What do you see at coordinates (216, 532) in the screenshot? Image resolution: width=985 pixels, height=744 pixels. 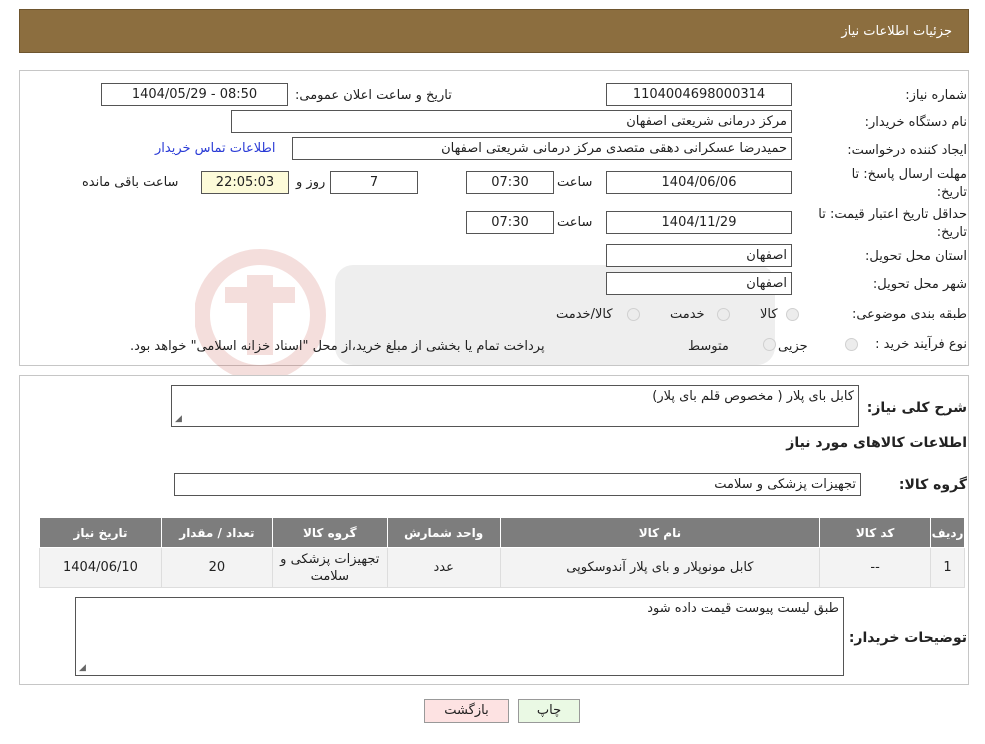 I see `col-quantity: تعداد / مقدار` at bounding box center [216, 532].